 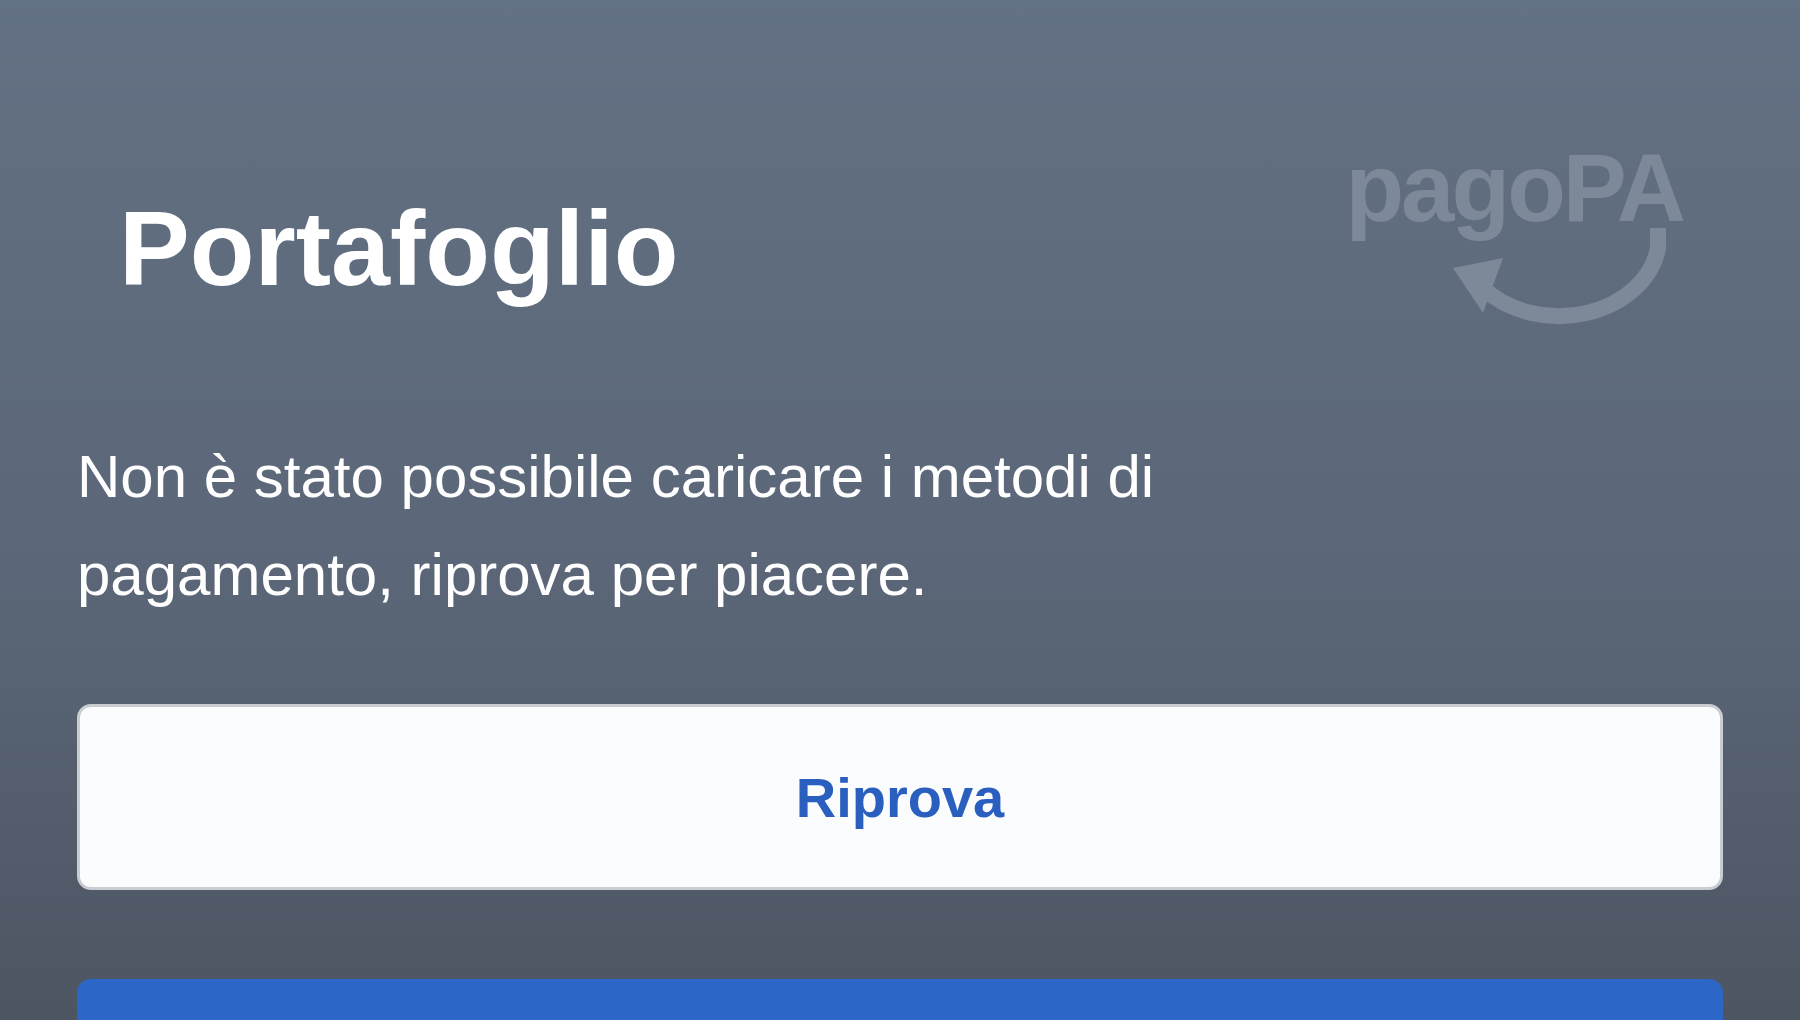 What do you see at coordinates (616, 526) in the screenshot?
I see `error-message: Non è stato possibile caricare i metodi di pagamento, riprova per piacere.` at bounding box center [616, 526].